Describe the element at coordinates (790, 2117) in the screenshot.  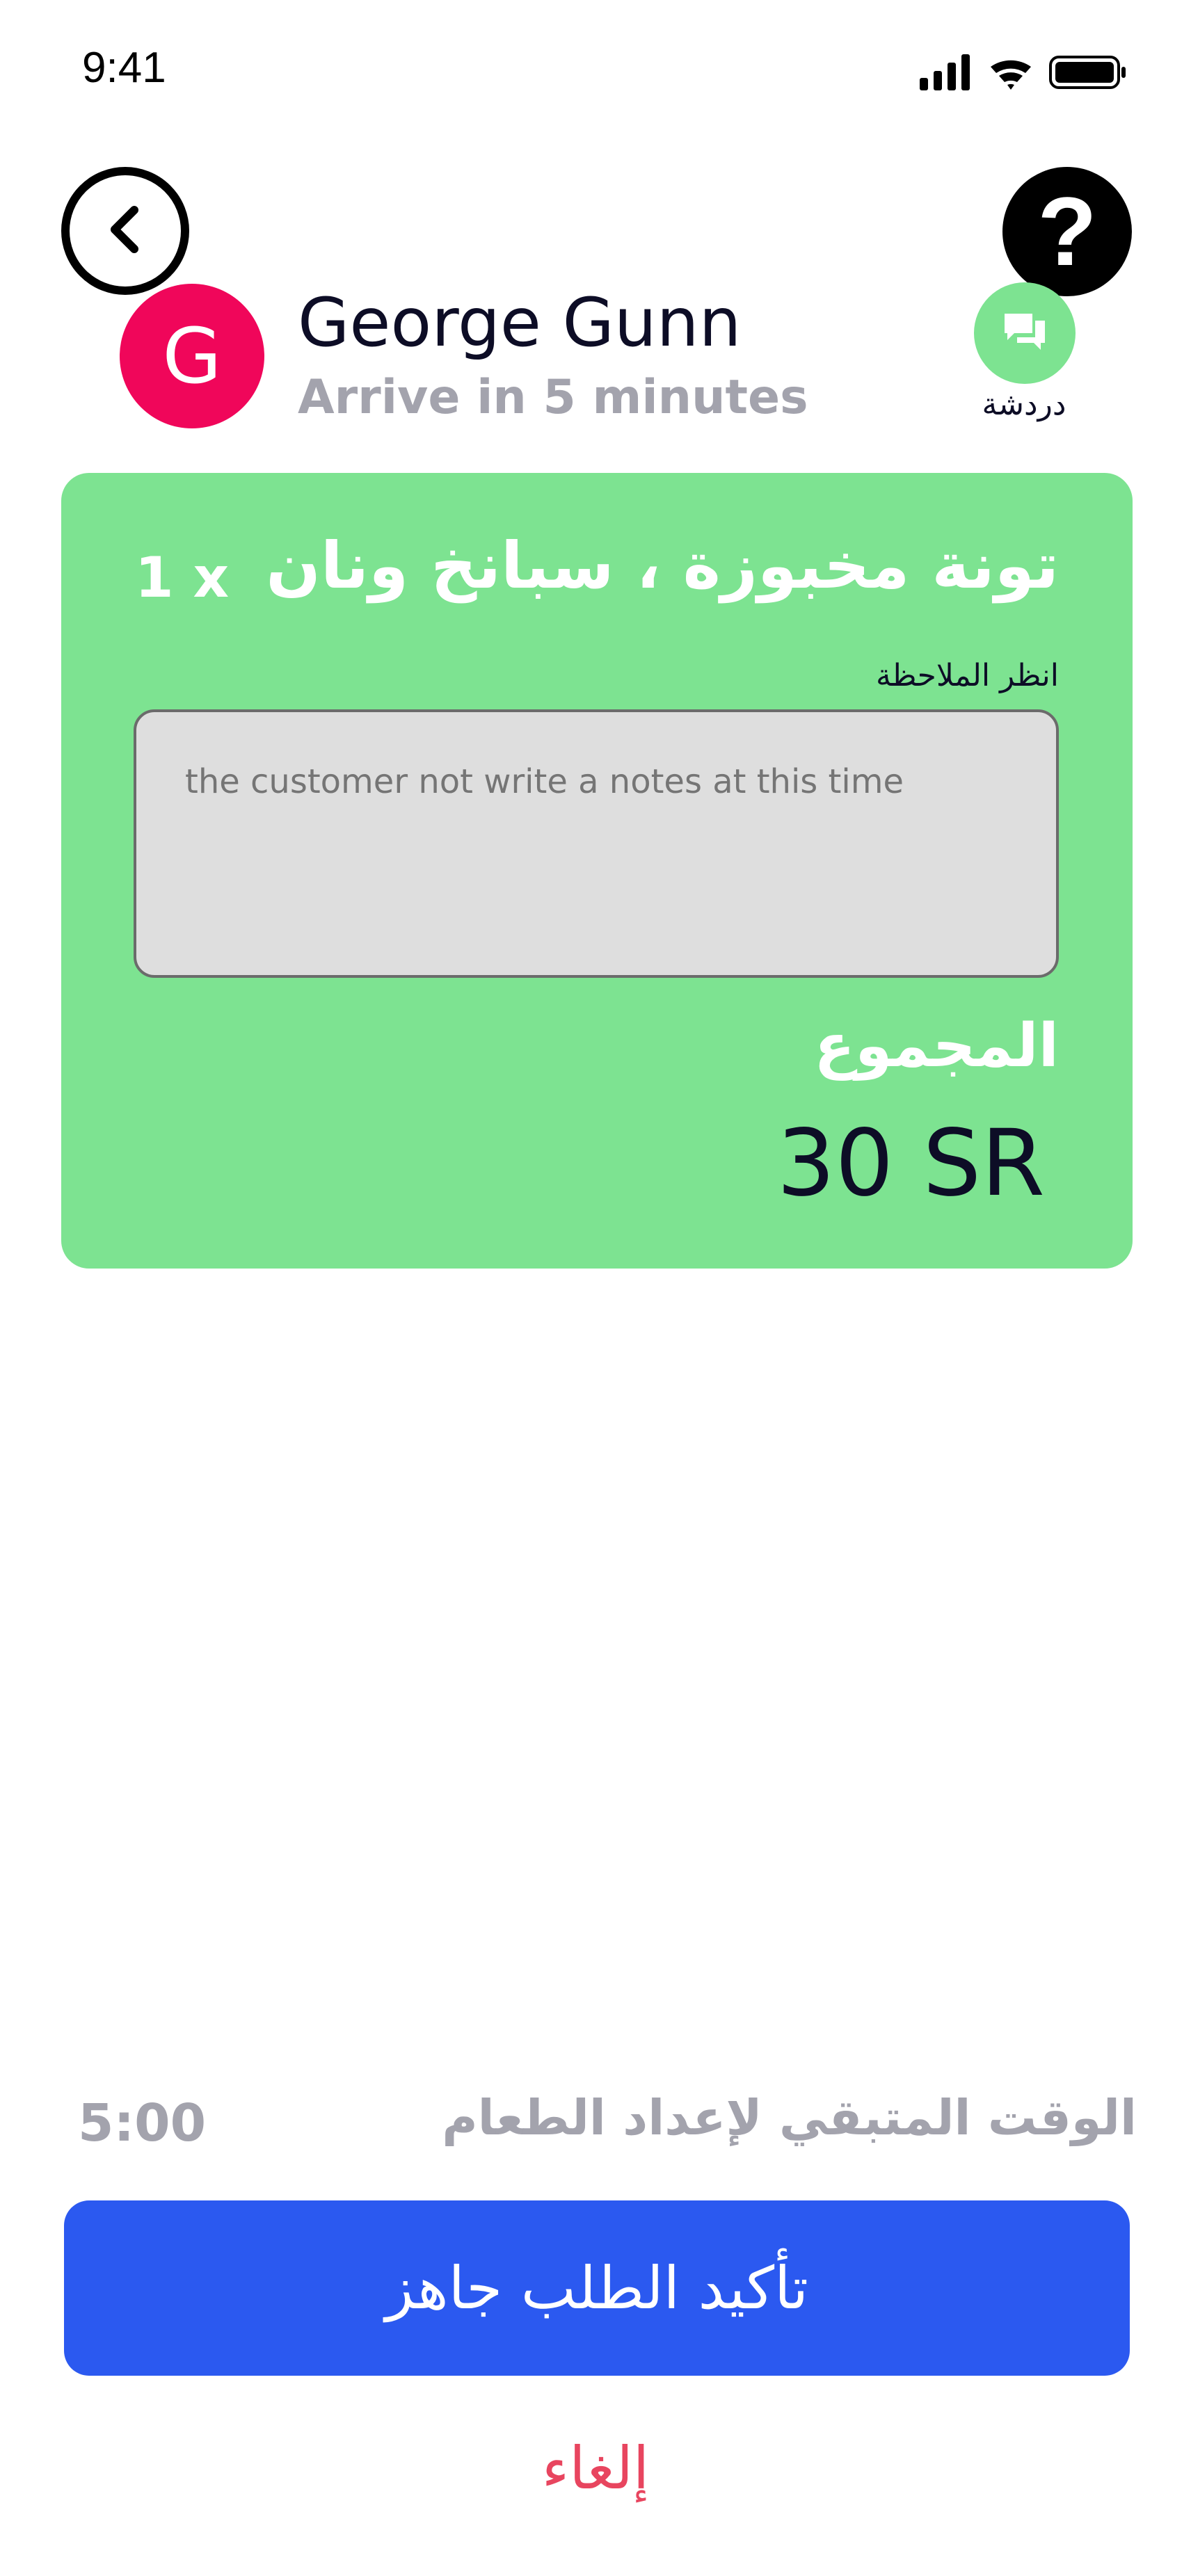
I see `prep-time-label: الوقت المتبقي لإعداد الطعام` at that location.